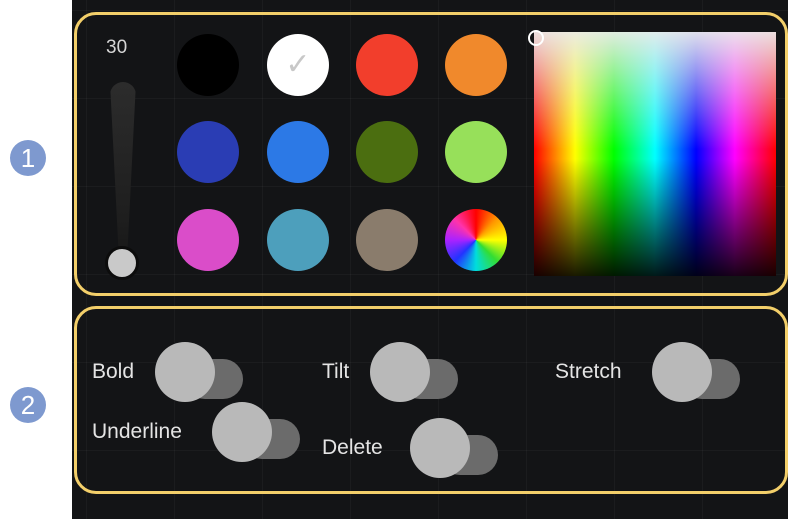 Image resolution: width=788 pixels, height=519 pixels. What do you see at coordinates (476, 65) in the screenshot?
I see `color-swatch-orange` at bounding box center [476, 65].